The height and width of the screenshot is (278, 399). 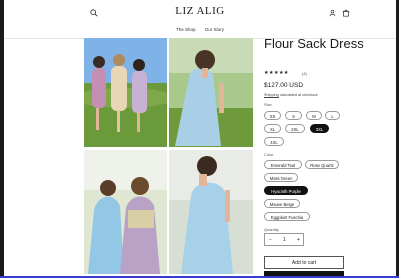 I want to click on shipping-note-text: calculated at checkout., so click(x=298, y=95).